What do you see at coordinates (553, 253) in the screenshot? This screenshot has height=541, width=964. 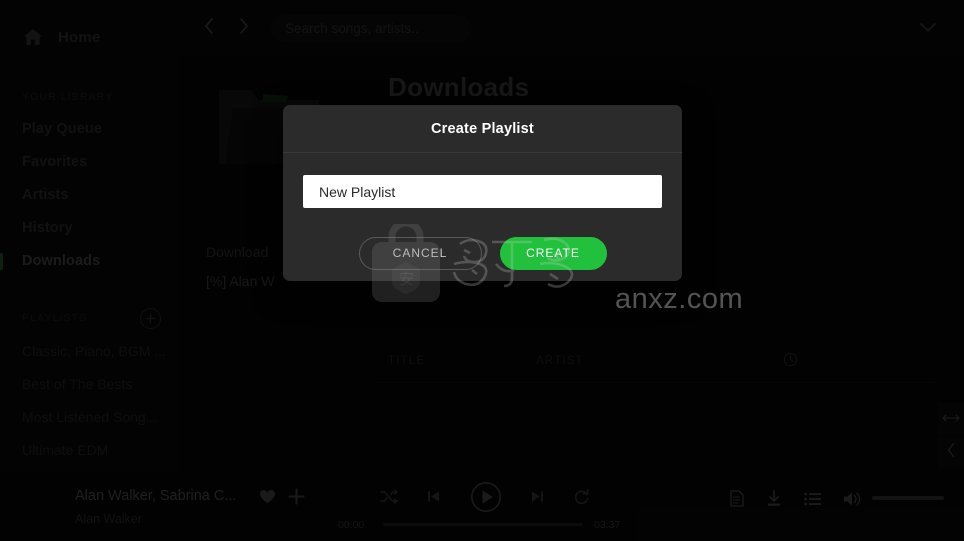 I see `create-button: CREATE` at bounding box center [553, 253].